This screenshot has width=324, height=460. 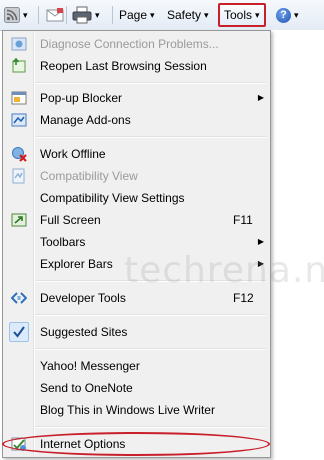 I want to click on page-menu-button: Page ▾, so click(x=137, y=15).